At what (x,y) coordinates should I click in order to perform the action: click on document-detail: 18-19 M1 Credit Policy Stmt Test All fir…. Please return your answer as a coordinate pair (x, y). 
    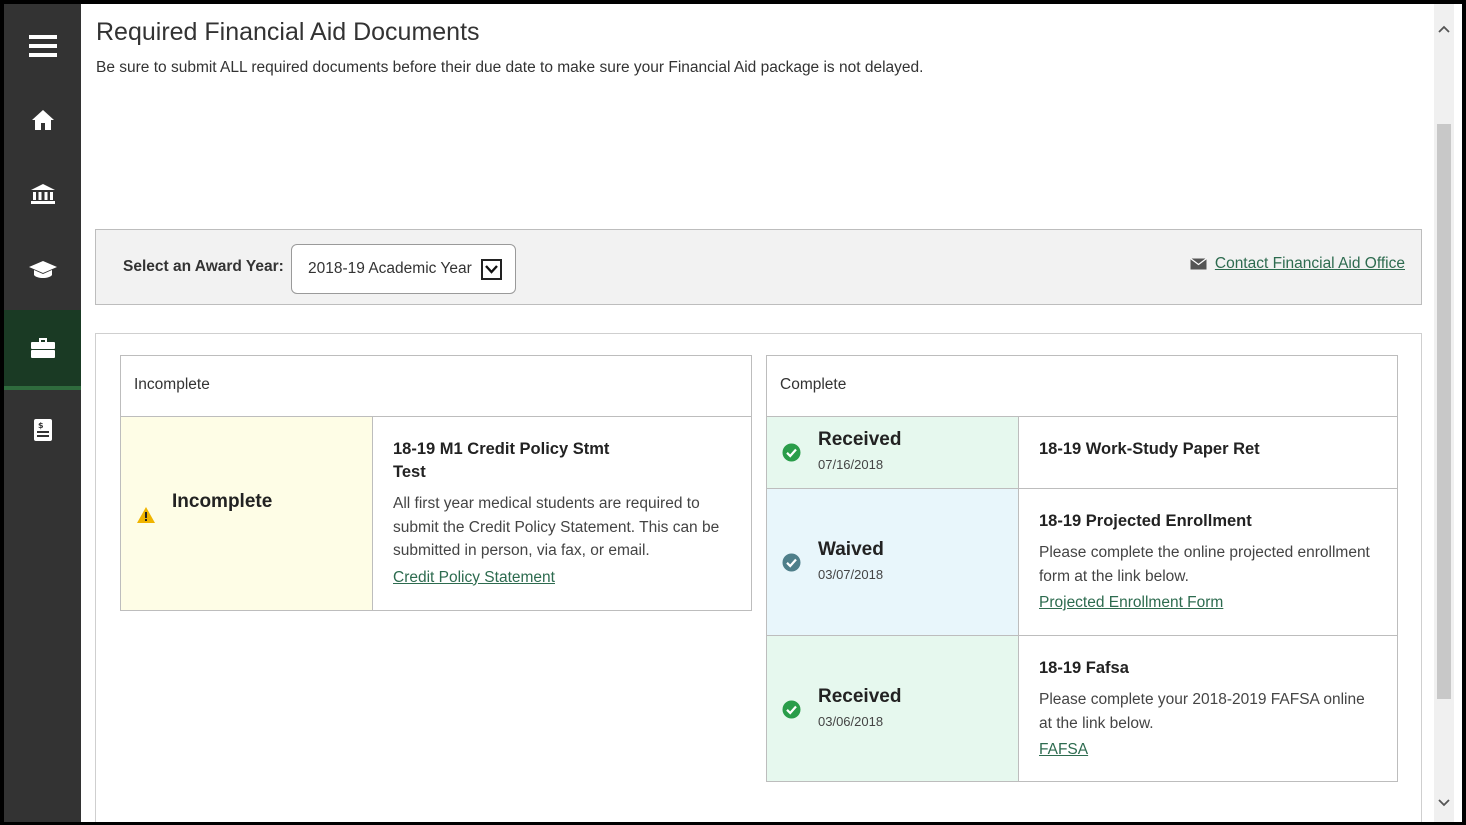
    Looking at the image, I should click on (562, 513).